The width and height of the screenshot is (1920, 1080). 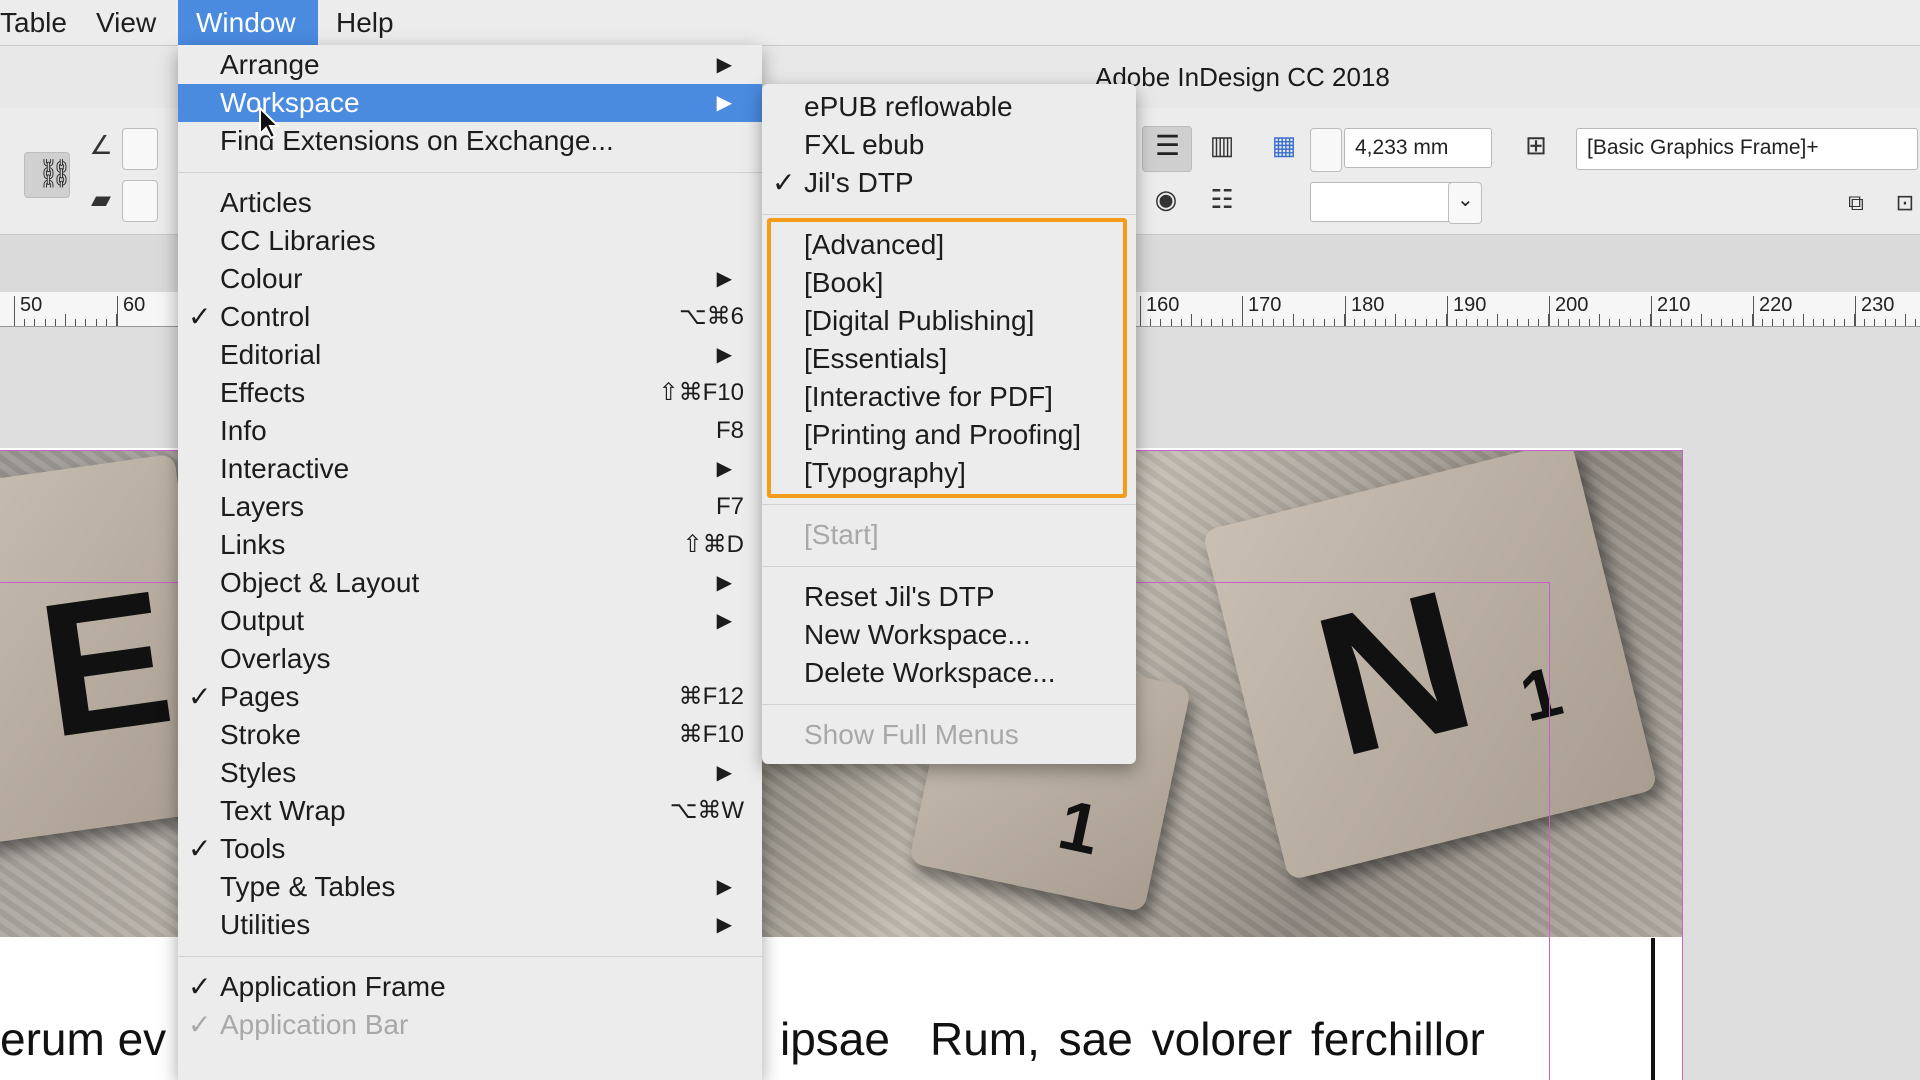 What do you see at coordinates (1326, 150) in the screenshot?
I see `dimension-stepper` at bounding box center [1326, 150].